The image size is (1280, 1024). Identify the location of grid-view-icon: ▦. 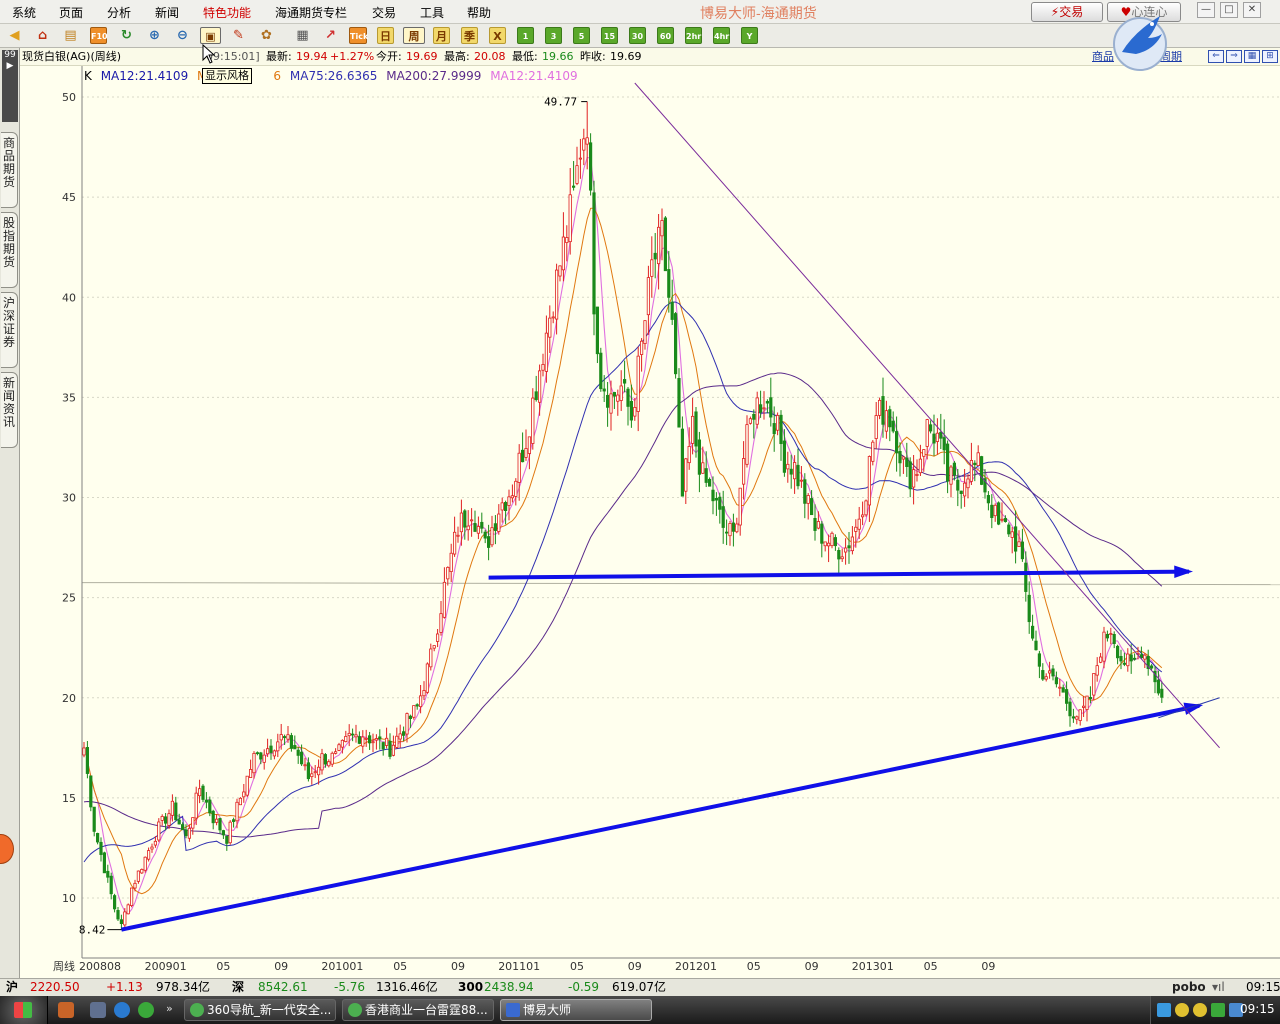
(1252, 56).